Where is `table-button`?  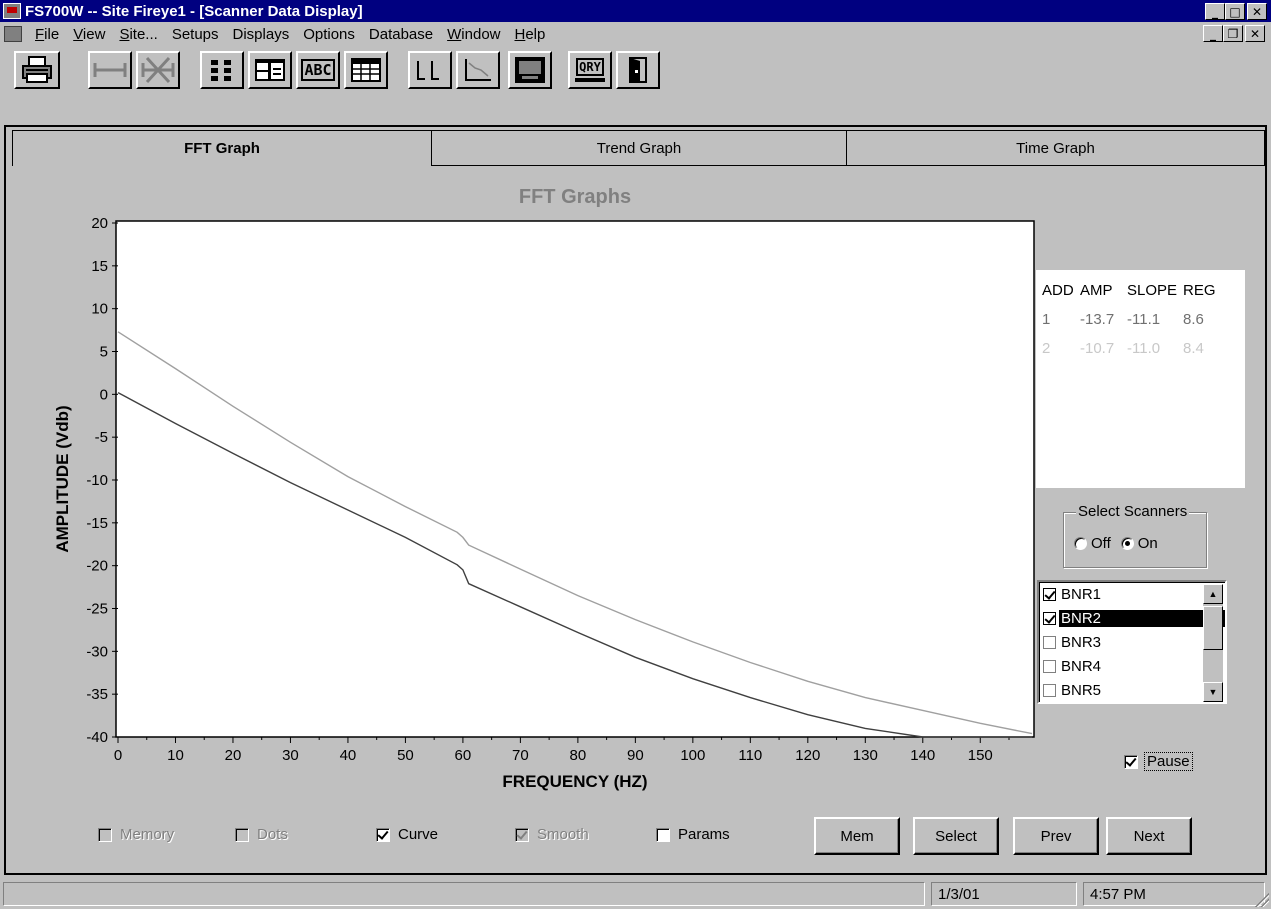
table-button is located at coordinates (366, 70).